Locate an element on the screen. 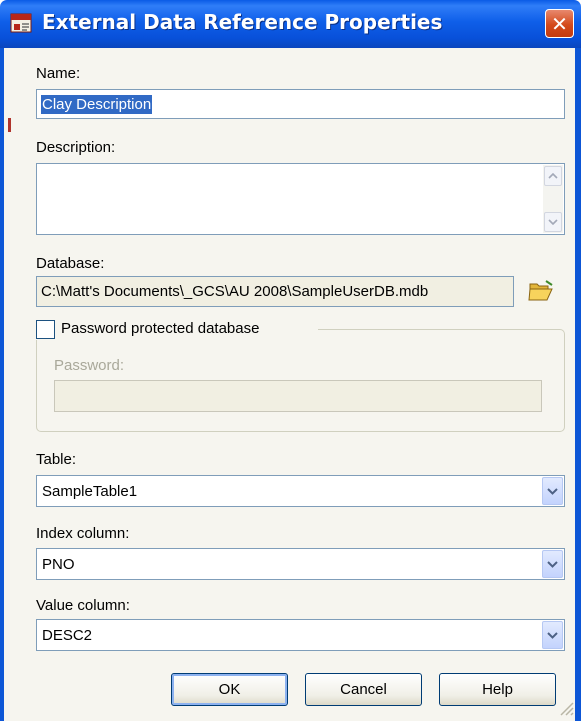 The height and width of the screenshot is (721, 581). password-input is located at coordinates (298, 396).